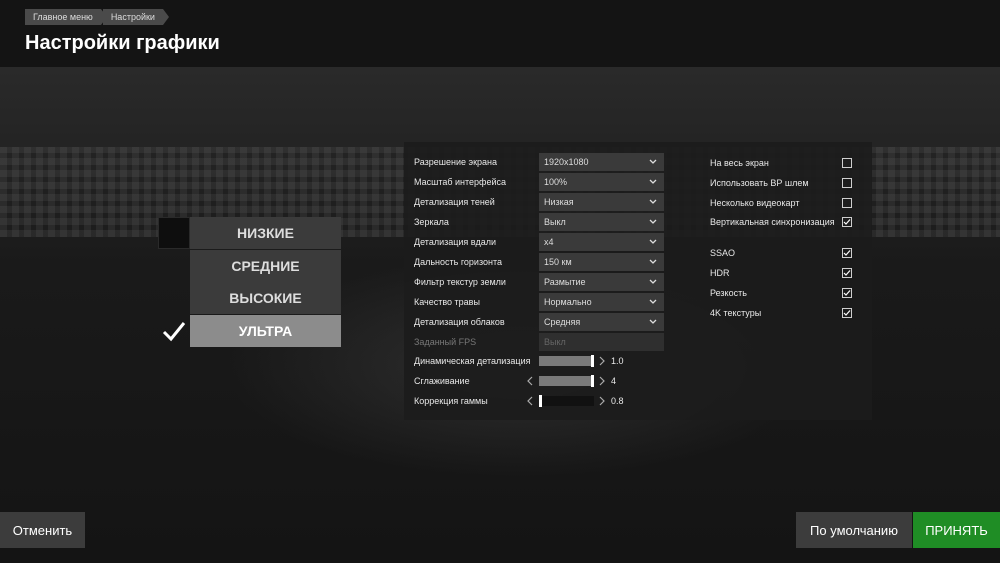 This screenshot has height=563, width=1000. I want to click on default-button: По умолчанию, so click(854, 530).